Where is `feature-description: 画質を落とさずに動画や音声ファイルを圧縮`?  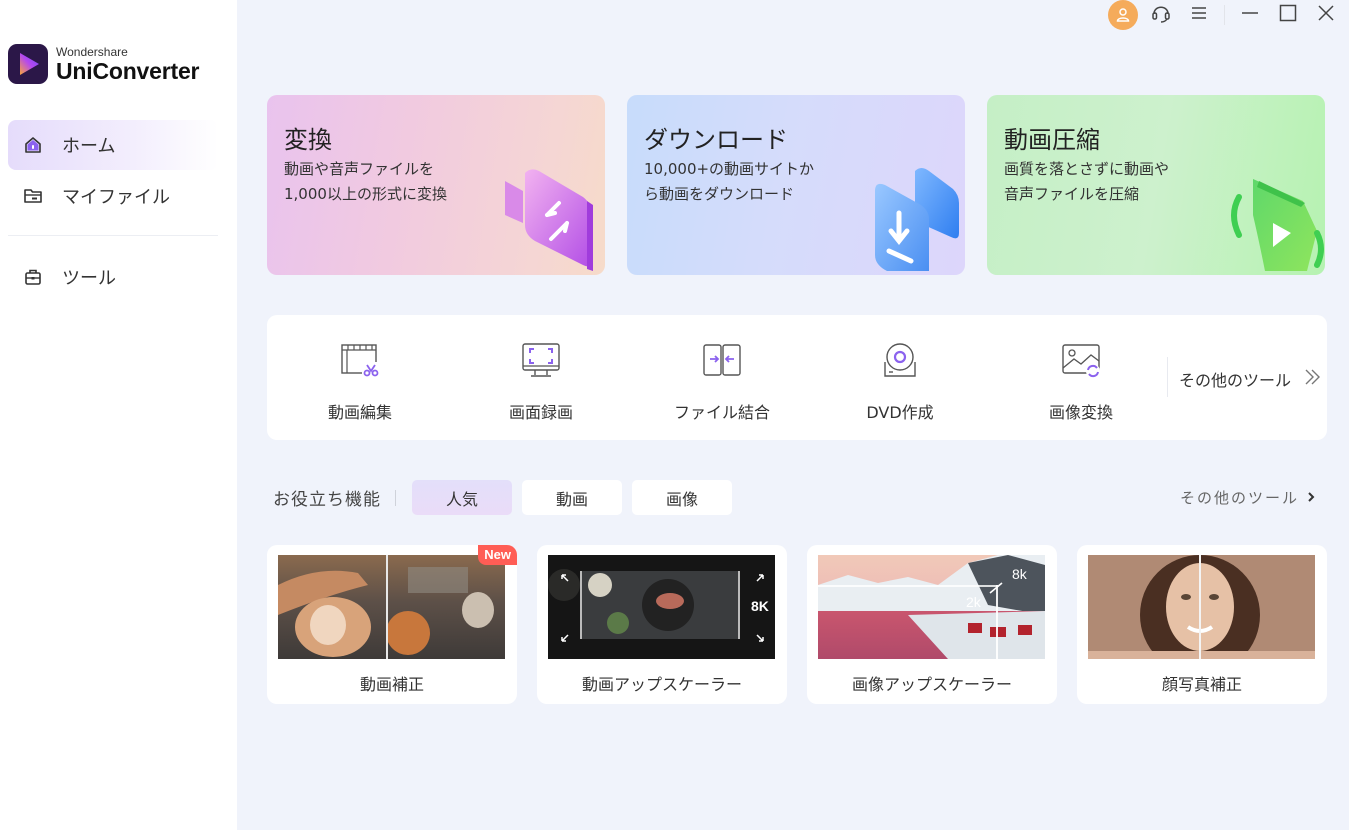
feature-description: 画質を落とさずに動画や音声ファイルを圧縮 is located at coordinates (1087, 181).